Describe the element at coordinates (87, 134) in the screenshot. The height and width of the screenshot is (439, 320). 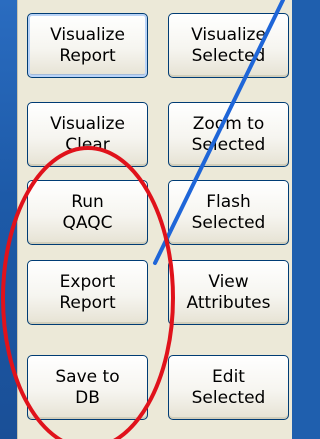
I see `visualize-clear-button: Visualize Clear` at that location.